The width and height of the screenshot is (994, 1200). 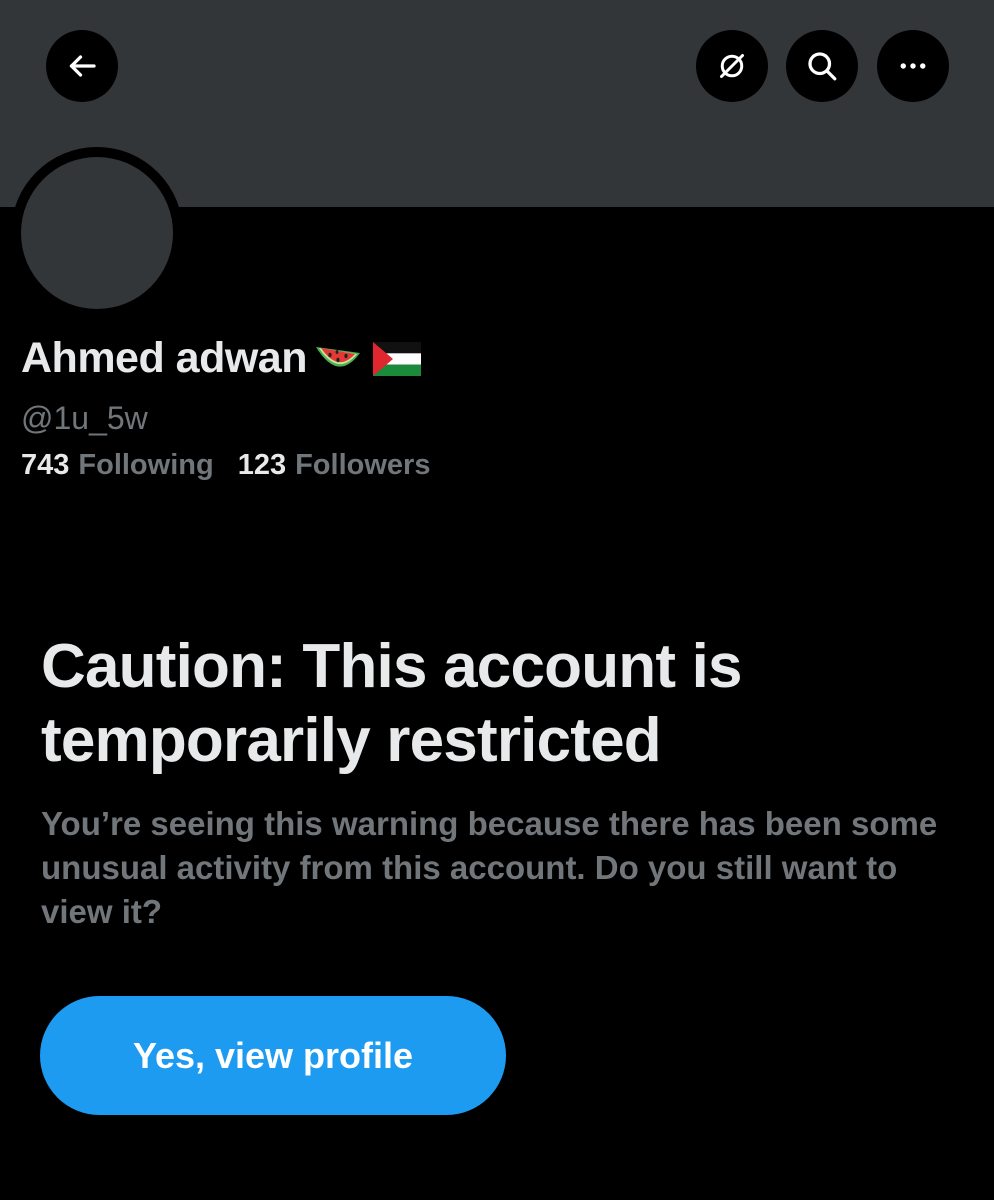 I want to click on profile-name-row: Ahmed adwan, so click(x=221, y=358).